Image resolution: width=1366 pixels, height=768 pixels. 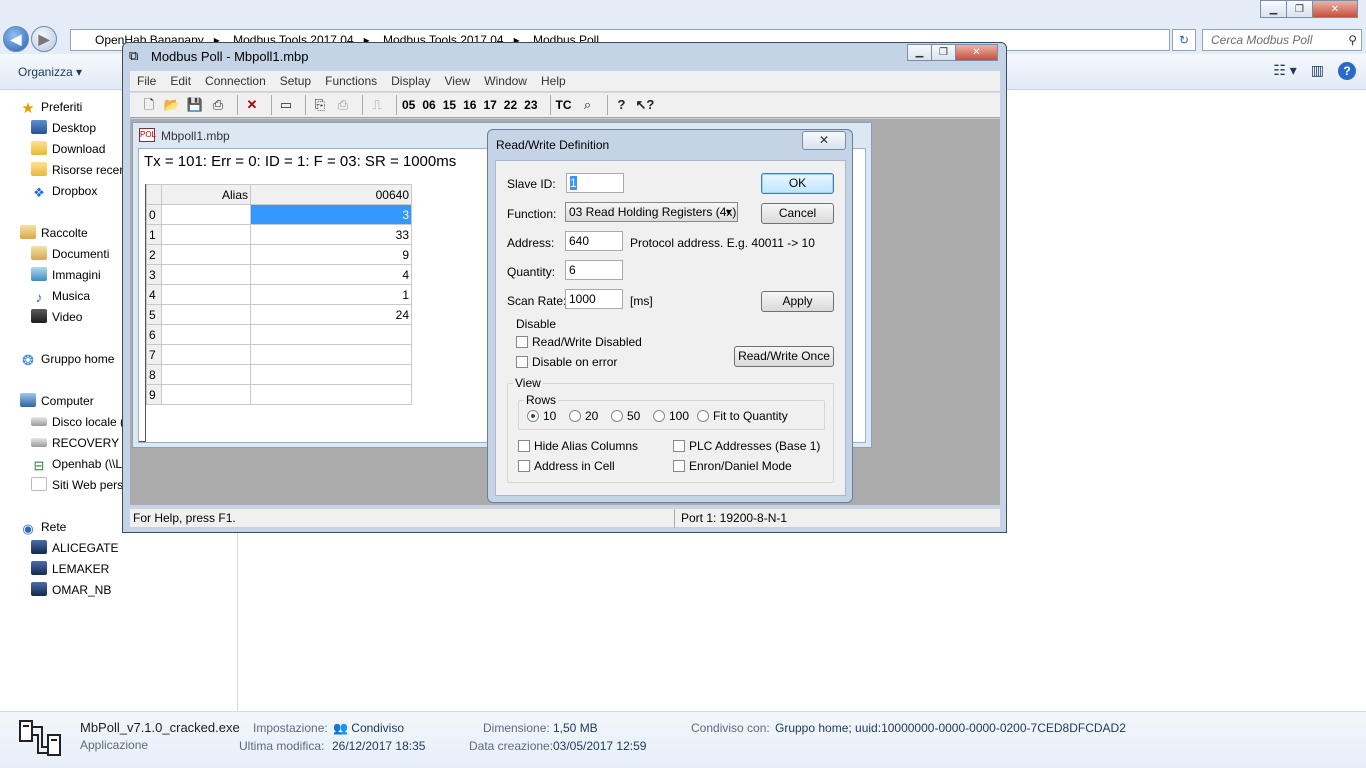 I want to click on table-row: 9, so click(x=279, y=394).